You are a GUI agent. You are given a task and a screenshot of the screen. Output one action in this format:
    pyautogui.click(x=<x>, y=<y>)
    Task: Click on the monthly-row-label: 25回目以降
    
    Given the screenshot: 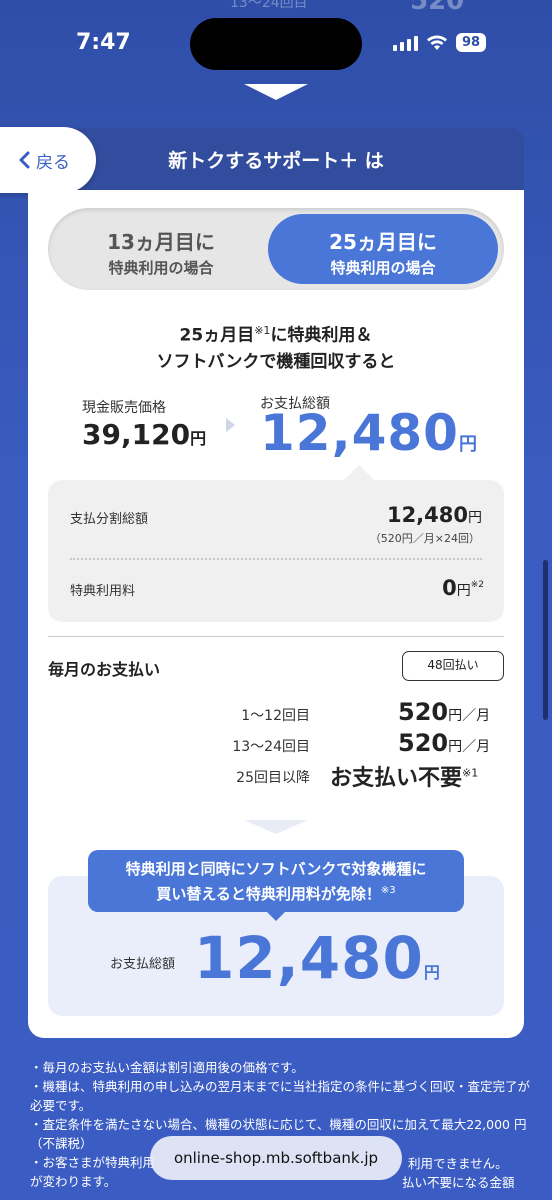 What is the action you would take?
    pyautogui.click(x=273, y=778)
    